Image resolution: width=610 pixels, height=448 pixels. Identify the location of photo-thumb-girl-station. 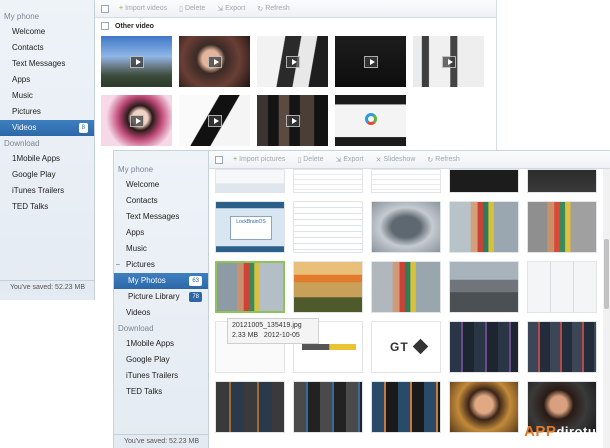
(484, 227).